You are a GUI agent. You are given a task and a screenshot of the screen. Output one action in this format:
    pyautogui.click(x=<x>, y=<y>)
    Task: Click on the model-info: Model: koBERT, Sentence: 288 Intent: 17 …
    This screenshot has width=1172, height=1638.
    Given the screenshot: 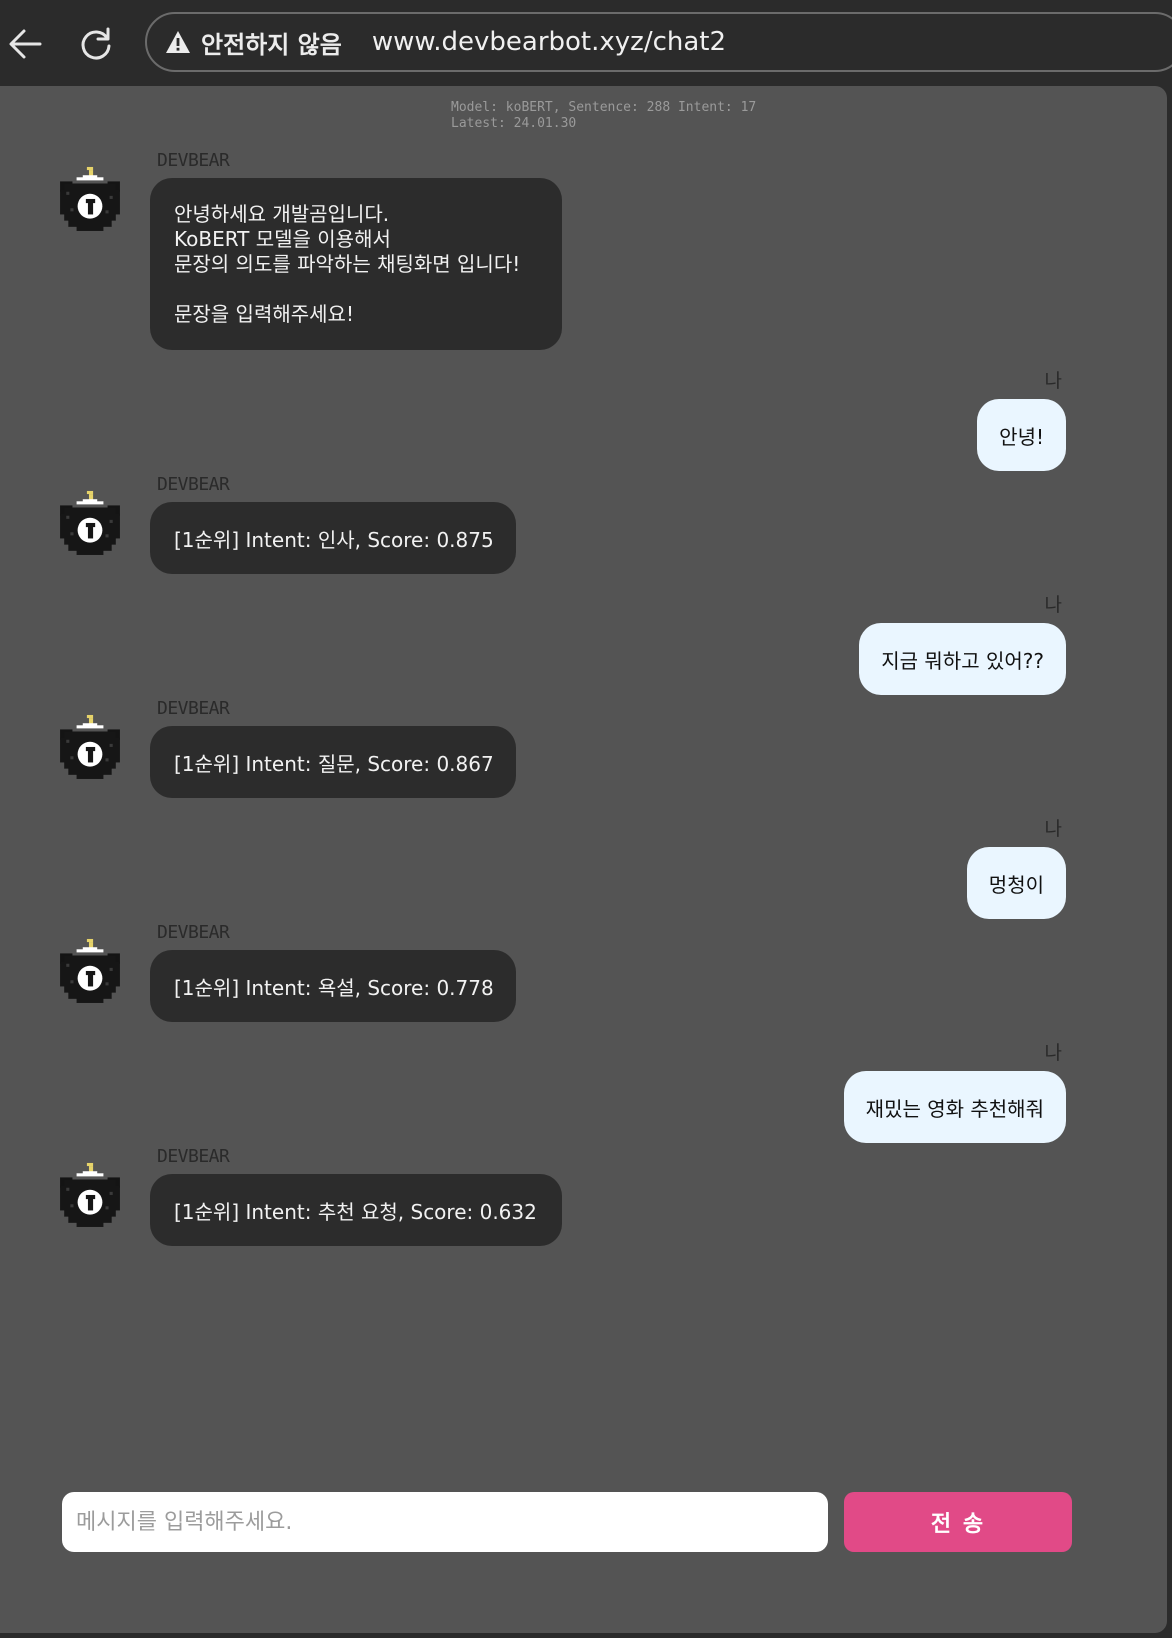 What is the action you would take?
    pyautogui.click(x=603, y=116)
    